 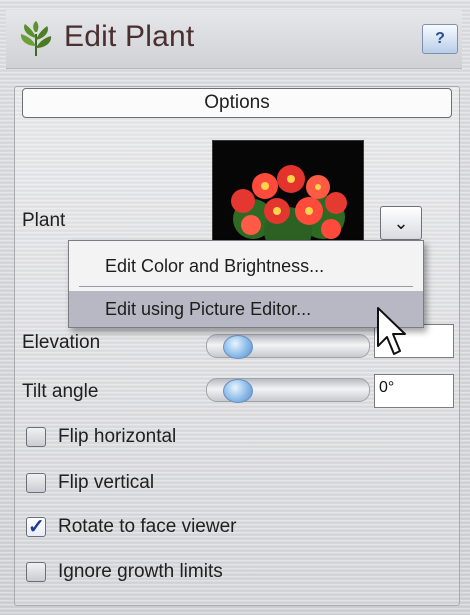 What do you see at coordinates (61, 342) in the screenshot?
I see `elevation-label: Elevation` at bounding box center [61, 342].